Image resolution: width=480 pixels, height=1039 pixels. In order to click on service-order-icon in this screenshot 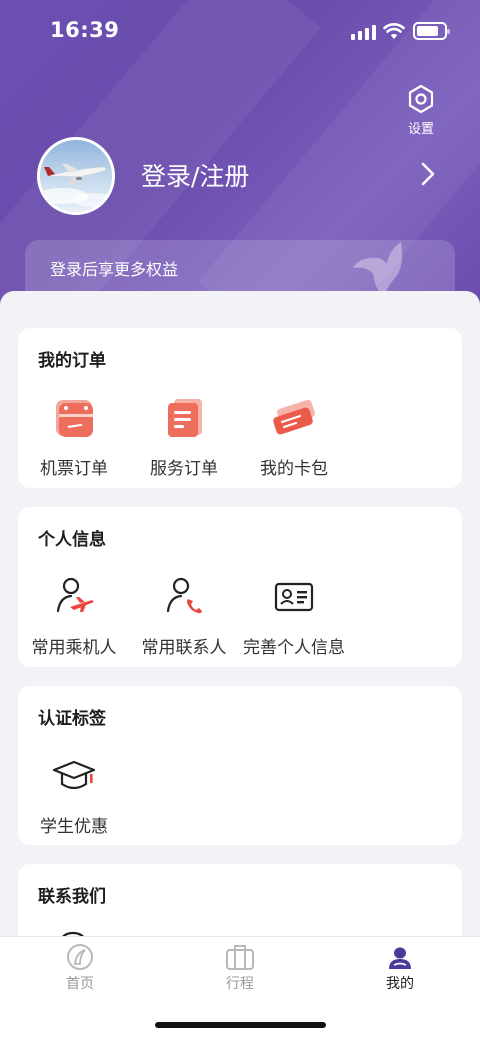, I will do `click(185, 418)`.